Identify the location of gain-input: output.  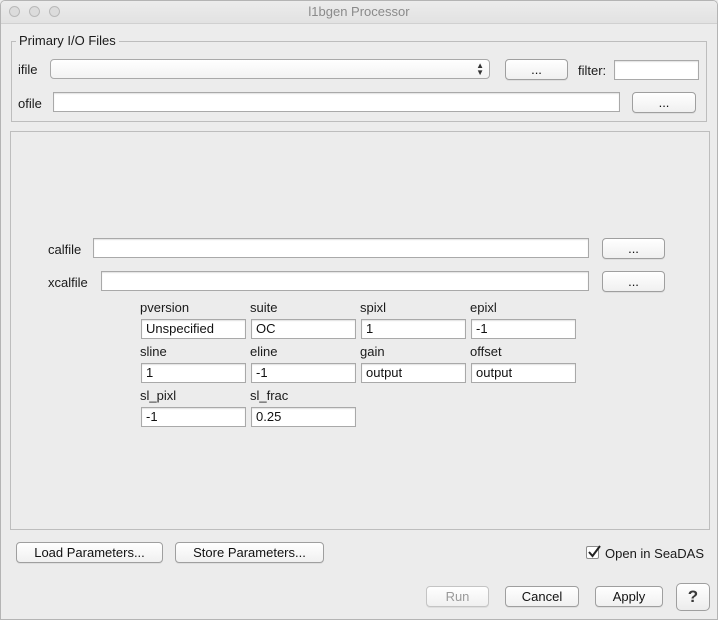
(413, 373).